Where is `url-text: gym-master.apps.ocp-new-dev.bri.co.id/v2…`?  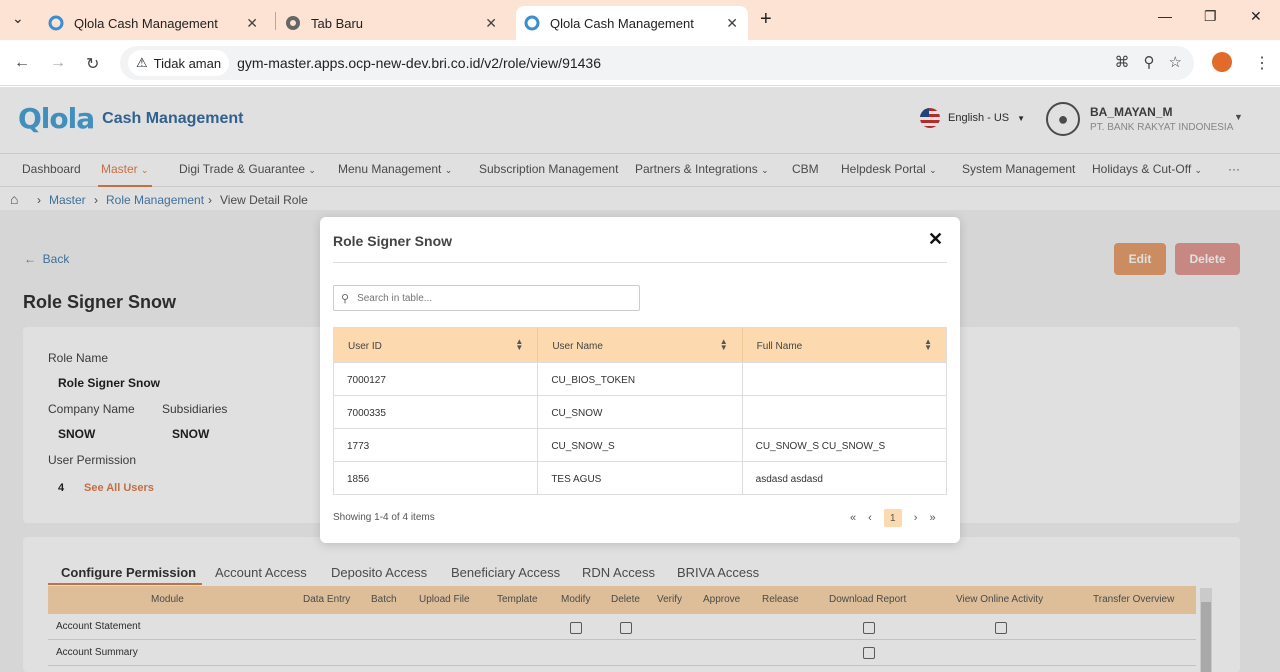 url-text: gym-master.apps.ocp-new-dev.bri.co.id/v2… is located at coordinates (419, 63).